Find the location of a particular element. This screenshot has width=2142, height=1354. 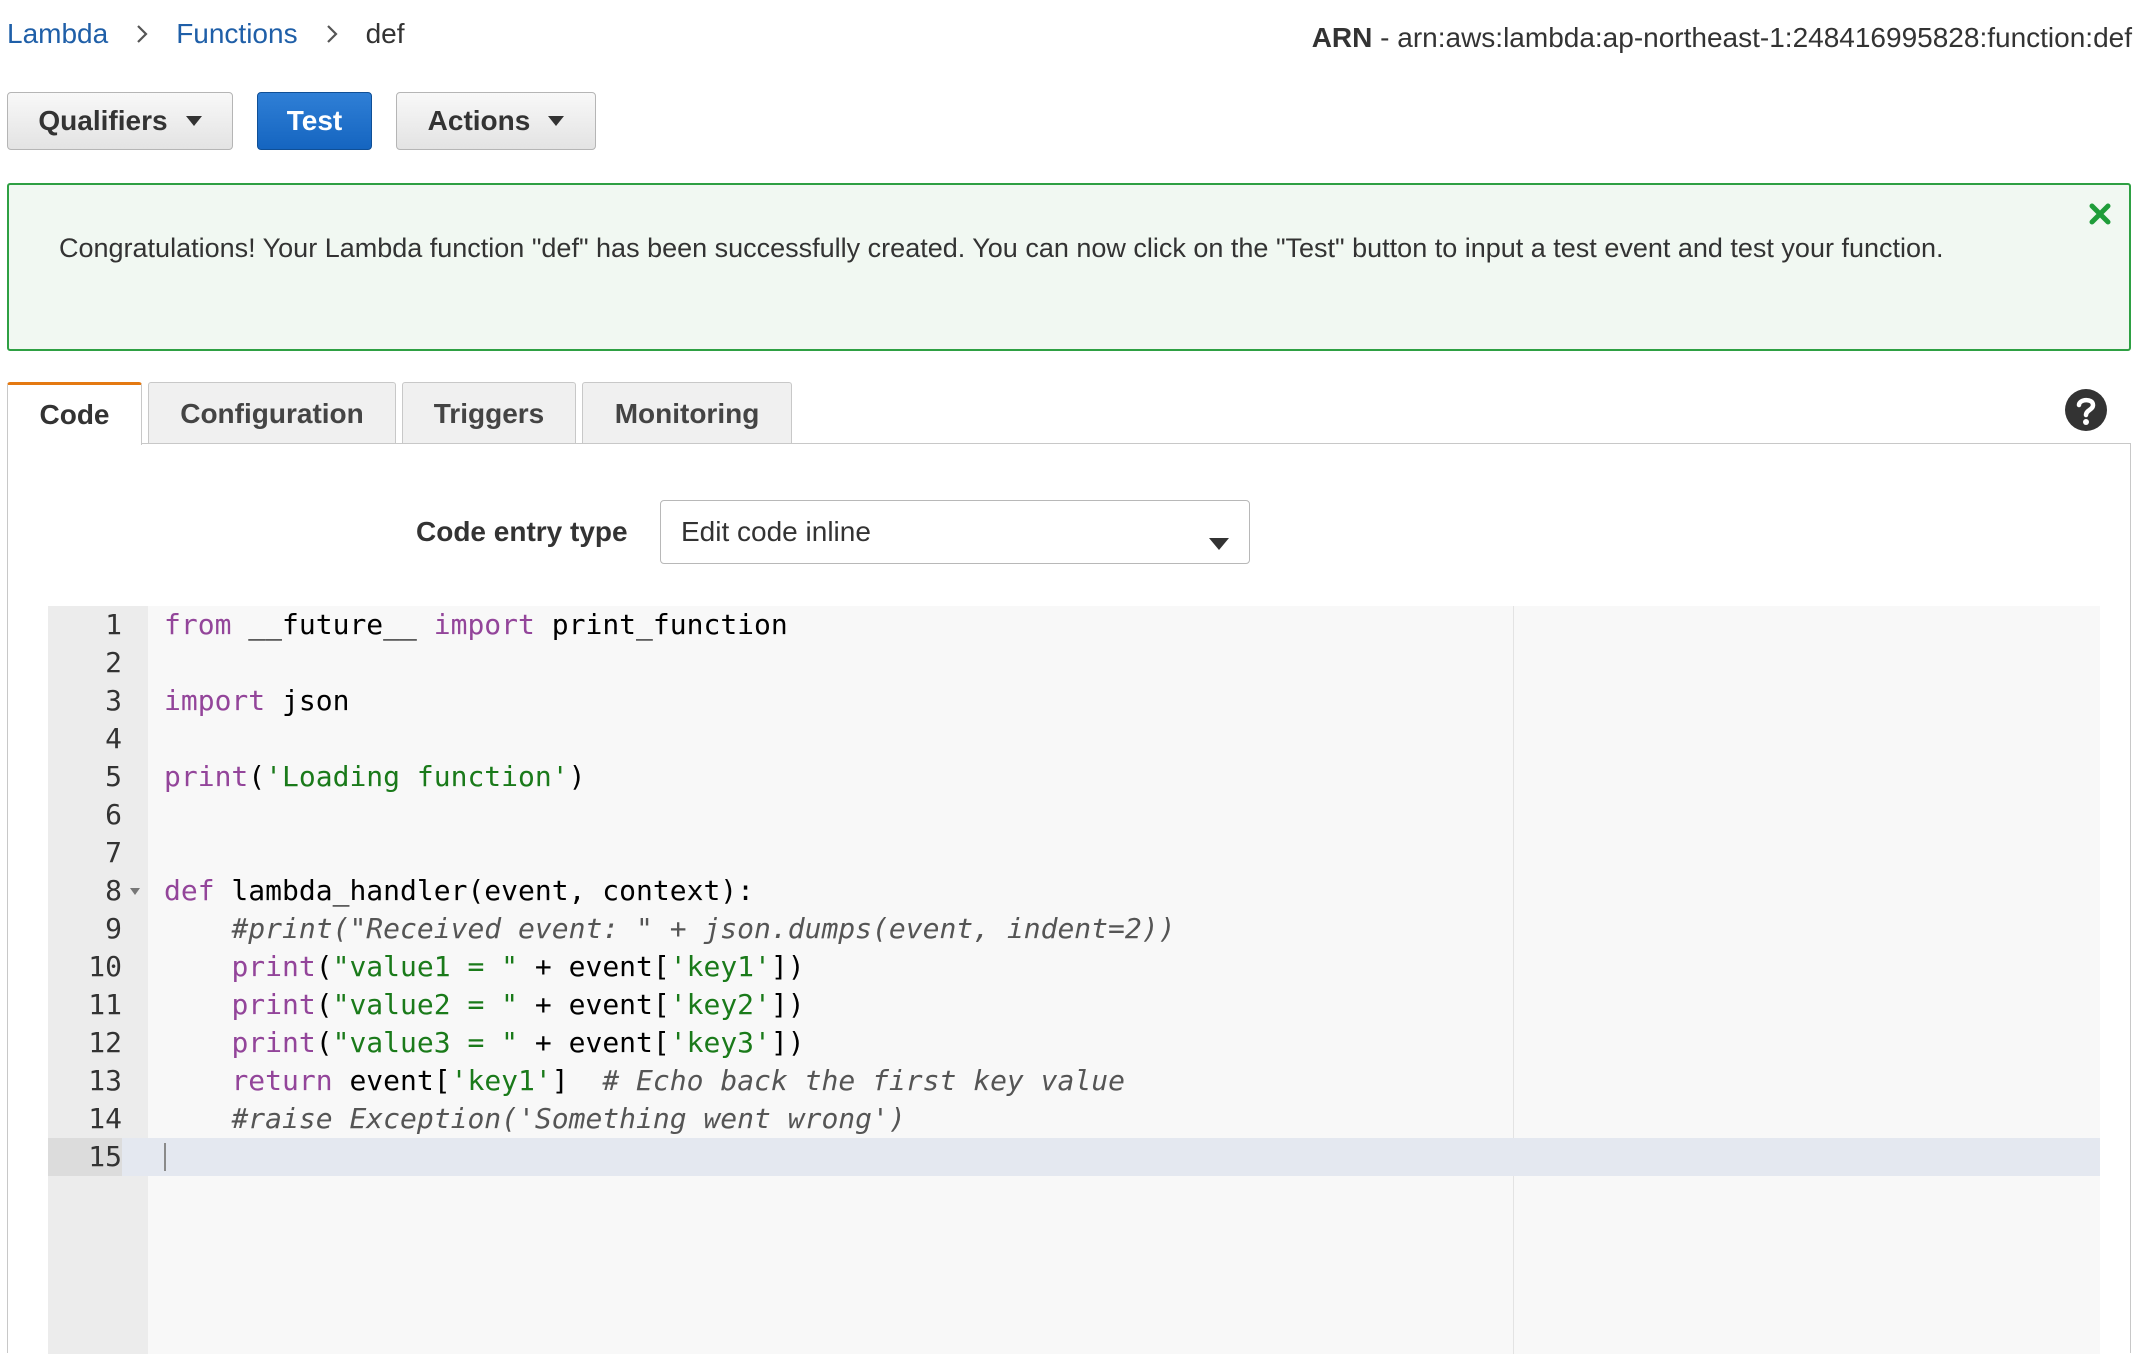

code-entry-type-label: Code entry type is located at coordinates (522, 531).